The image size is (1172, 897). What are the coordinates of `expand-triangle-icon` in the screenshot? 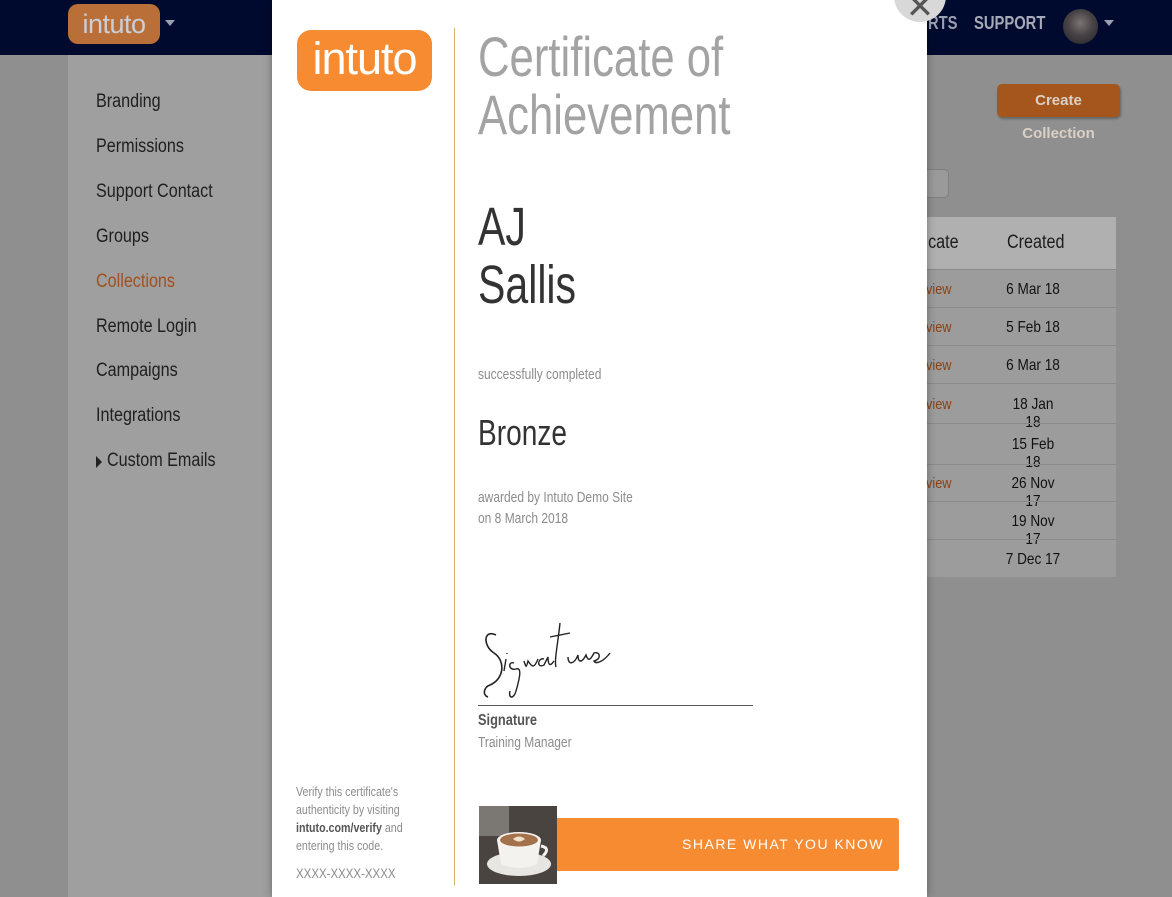 It's located at (99, 462).